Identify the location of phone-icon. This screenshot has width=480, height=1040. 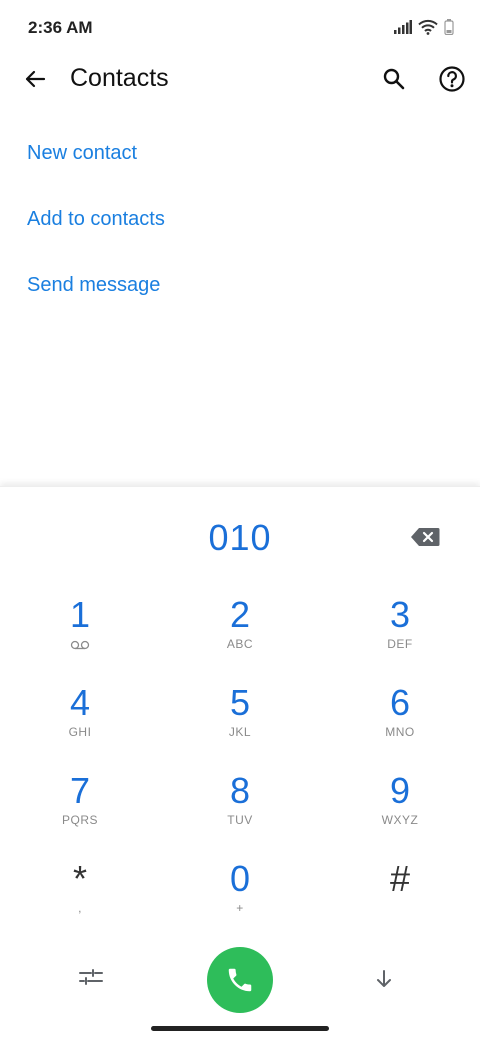
(240, 980).